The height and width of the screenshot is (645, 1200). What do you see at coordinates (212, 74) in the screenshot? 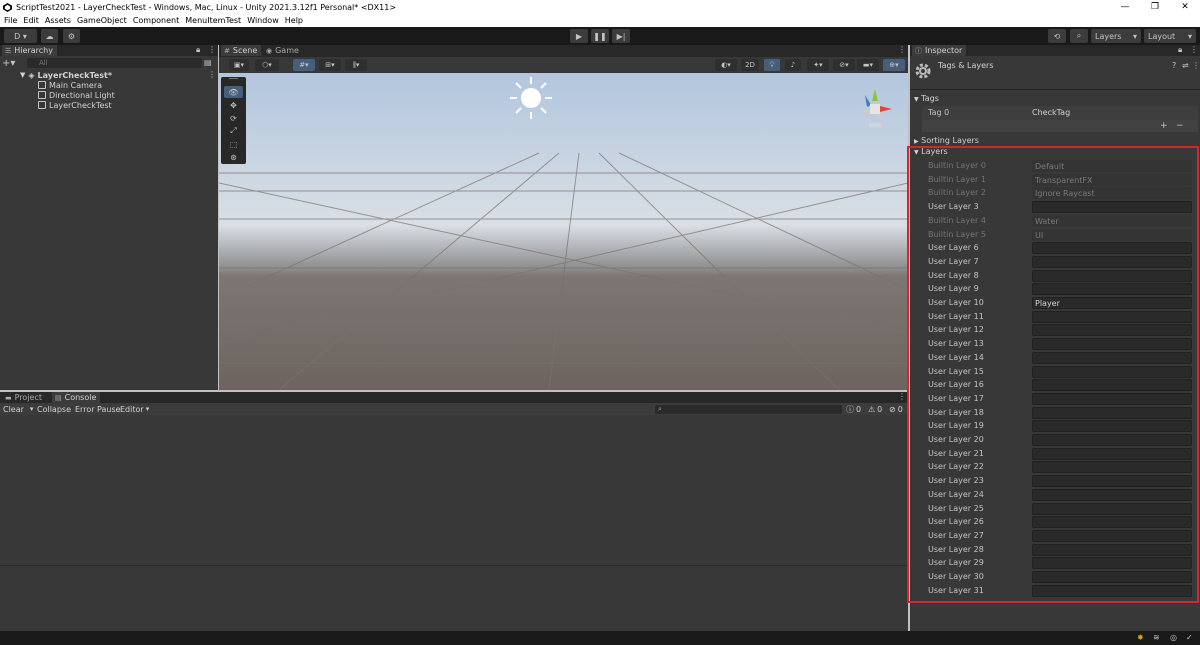
I see `scene-kebab-icon: ⋮` at bounding box center [212, 74].